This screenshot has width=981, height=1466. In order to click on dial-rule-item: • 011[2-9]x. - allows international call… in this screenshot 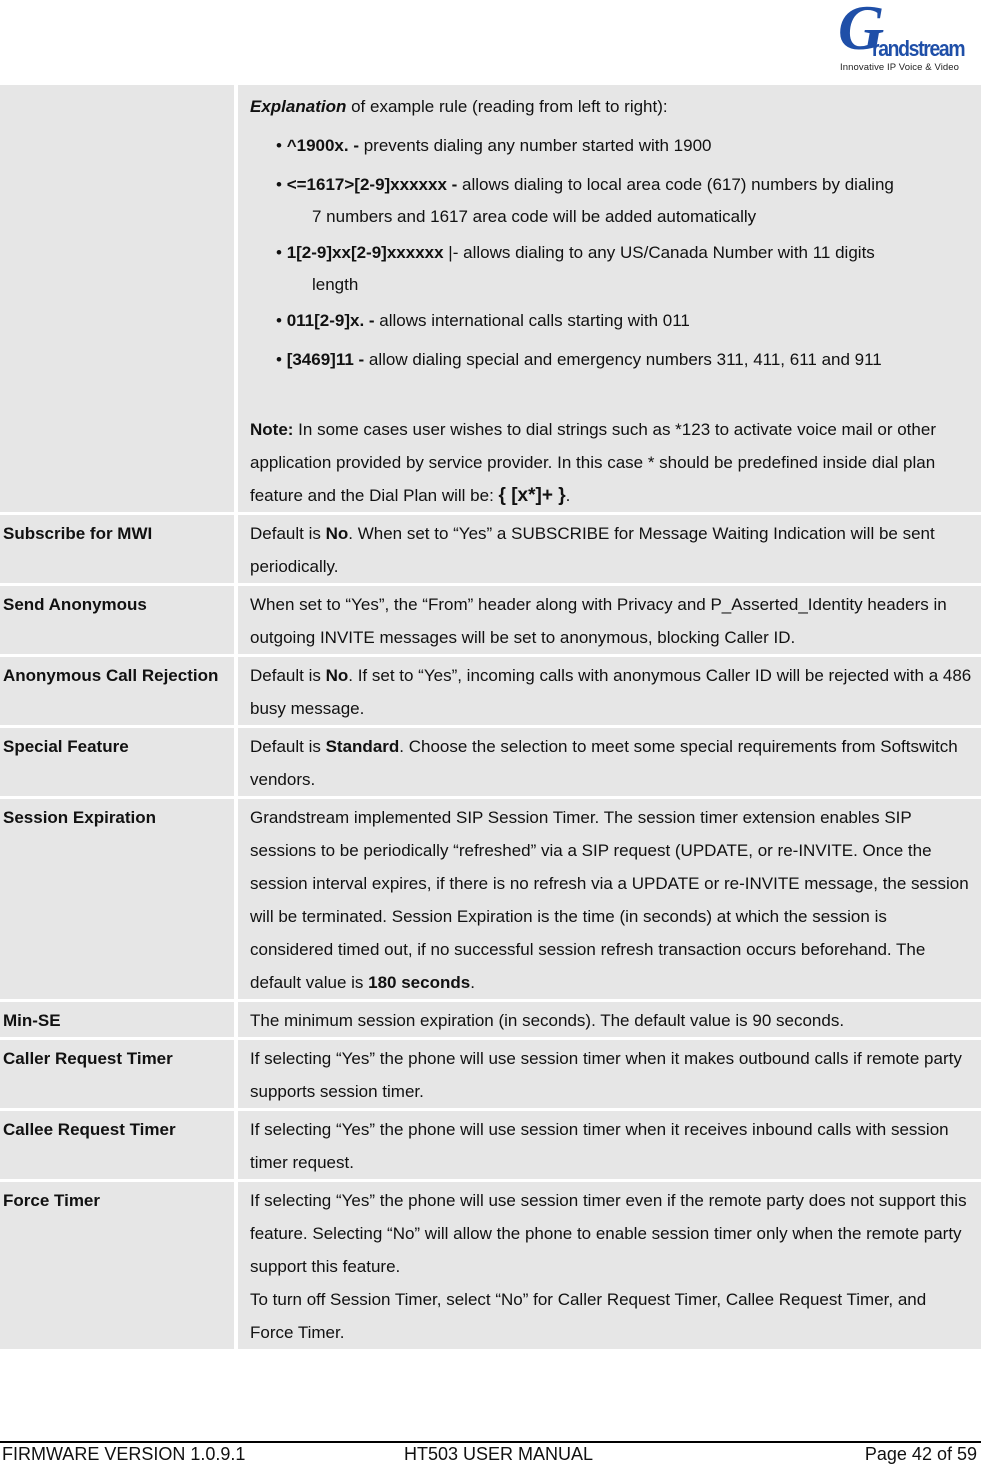, I will do `click(611, 320)`.